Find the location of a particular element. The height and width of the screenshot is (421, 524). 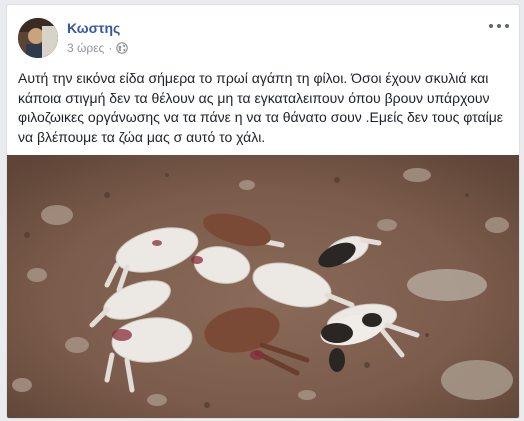

post-timestamp: 3 ώρες is located at coordinates (85, 48).